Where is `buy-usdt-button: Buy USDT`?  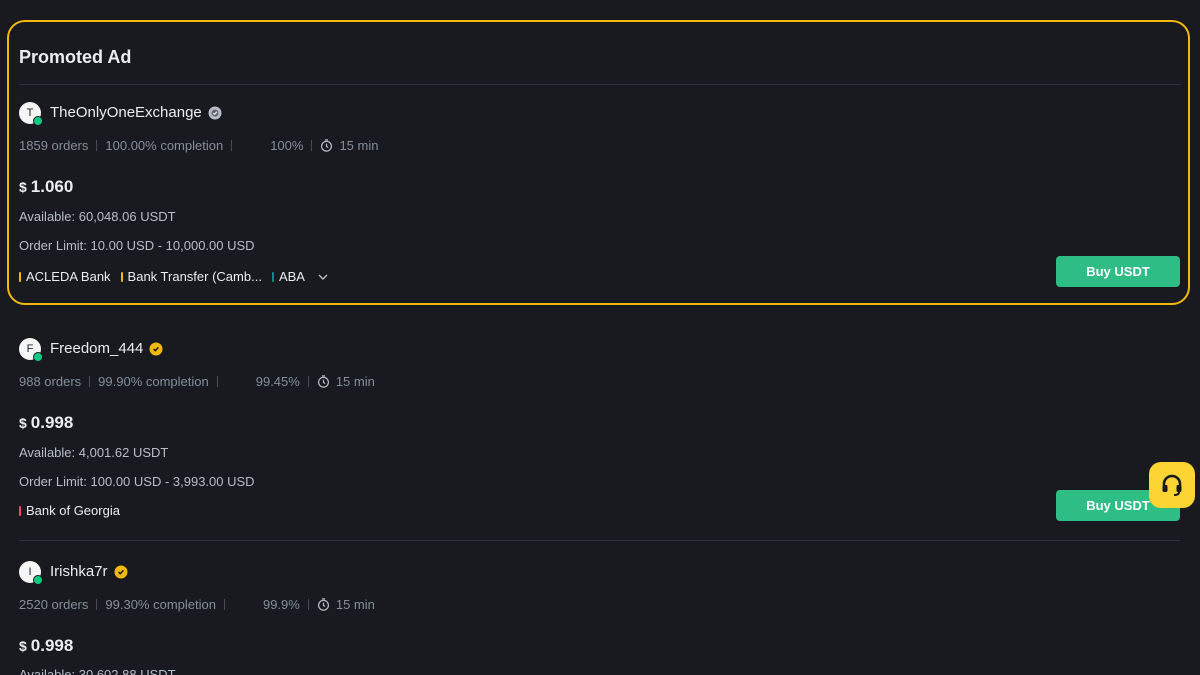
buy-usdt-button: Buy USDT is located at coordinates (1118, 271).